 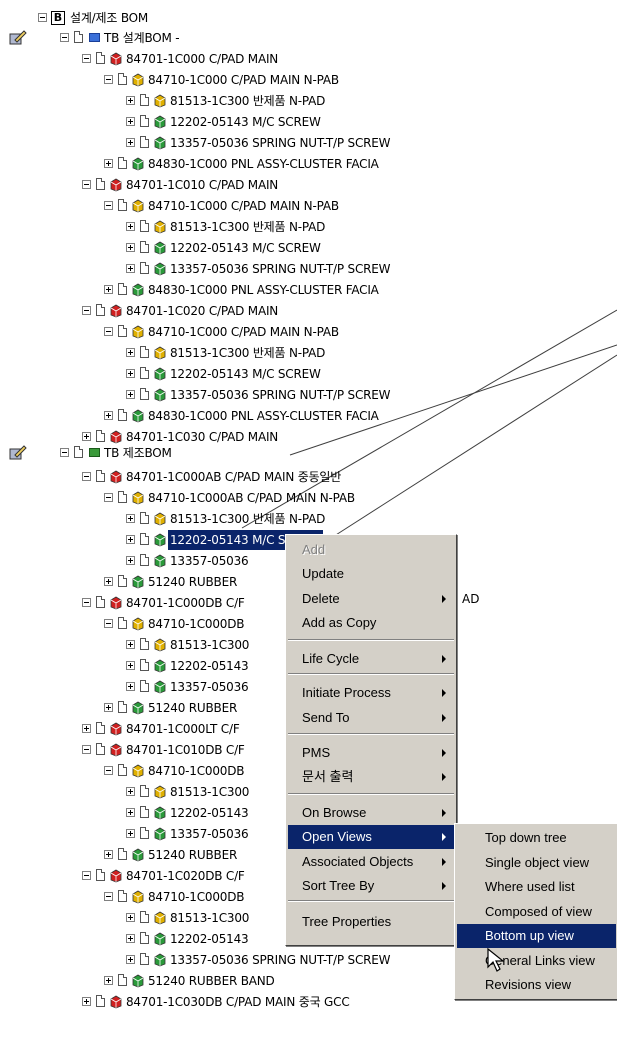 What do you see at coordinates (371, 886) in the screenshot?
I see `menu-item-sort-tree-by: Sort Tree By` at bounding box center [371, 886].